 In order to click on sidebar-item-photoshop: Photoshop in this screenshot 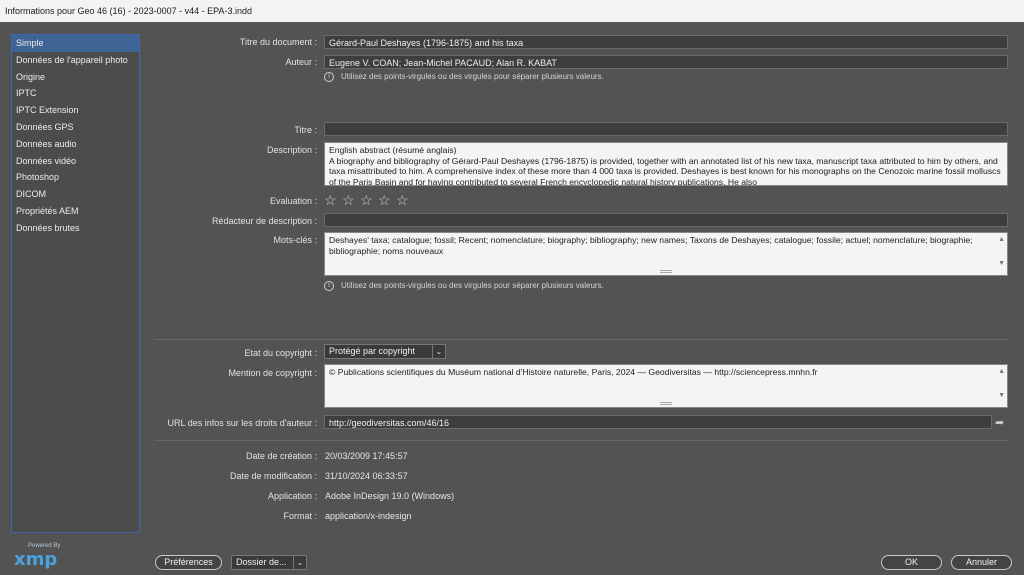, I will do `click(75, 177)`.